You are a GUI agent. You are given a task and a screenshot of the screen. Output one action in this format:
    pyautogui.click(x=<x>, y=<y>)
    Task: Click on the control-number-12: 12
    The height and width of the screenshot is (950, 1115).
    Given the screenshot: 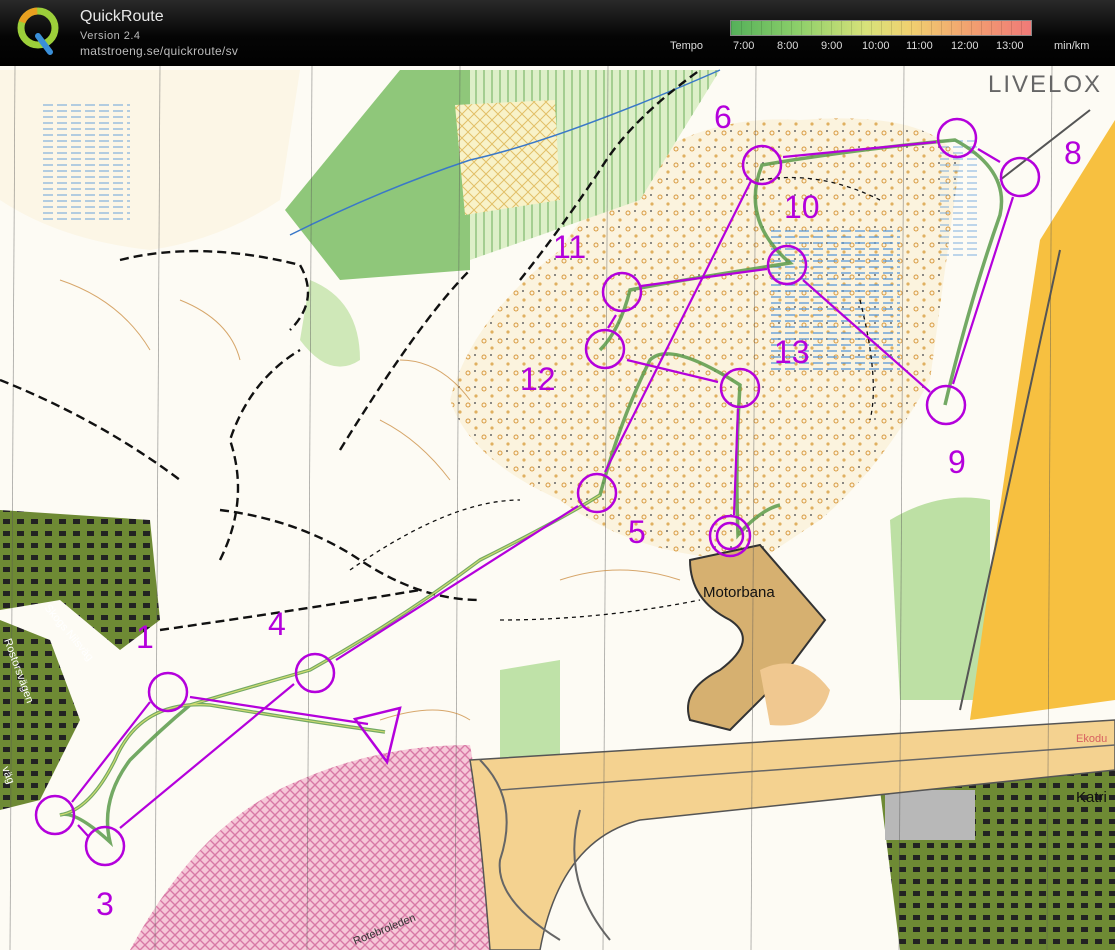 What is the action you would take?
    pyautogui.click(x=538, y=379)
    